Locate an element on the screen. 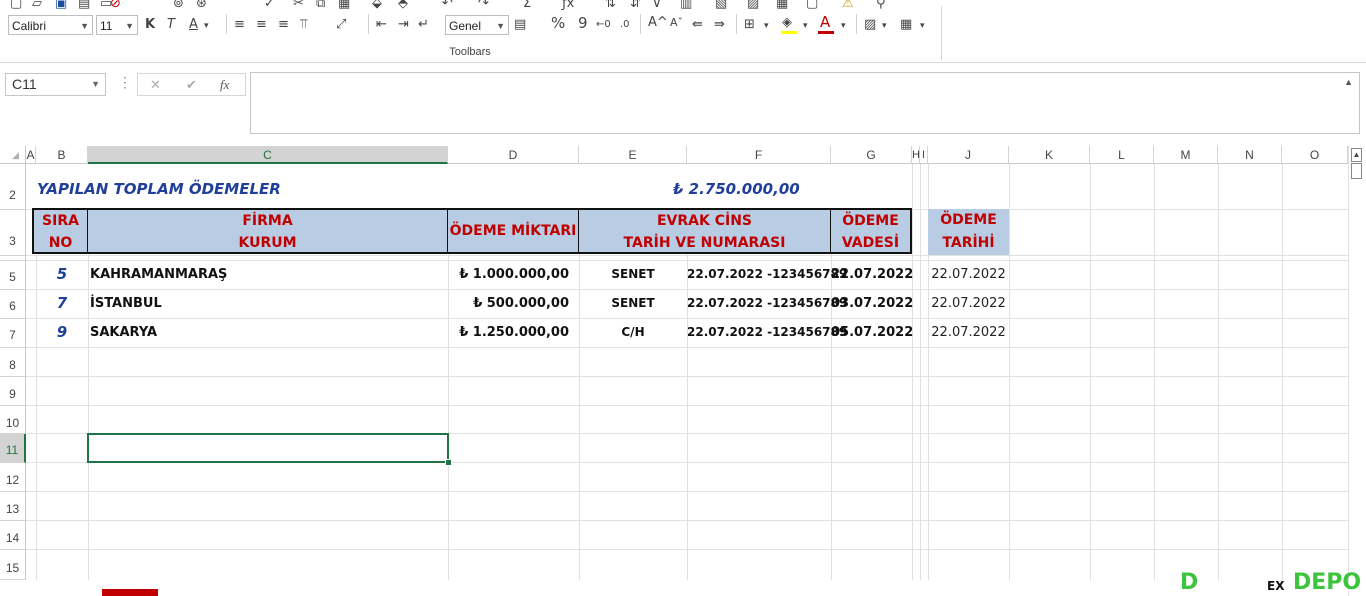  percent-button: % is located at coordinates (558, 23).